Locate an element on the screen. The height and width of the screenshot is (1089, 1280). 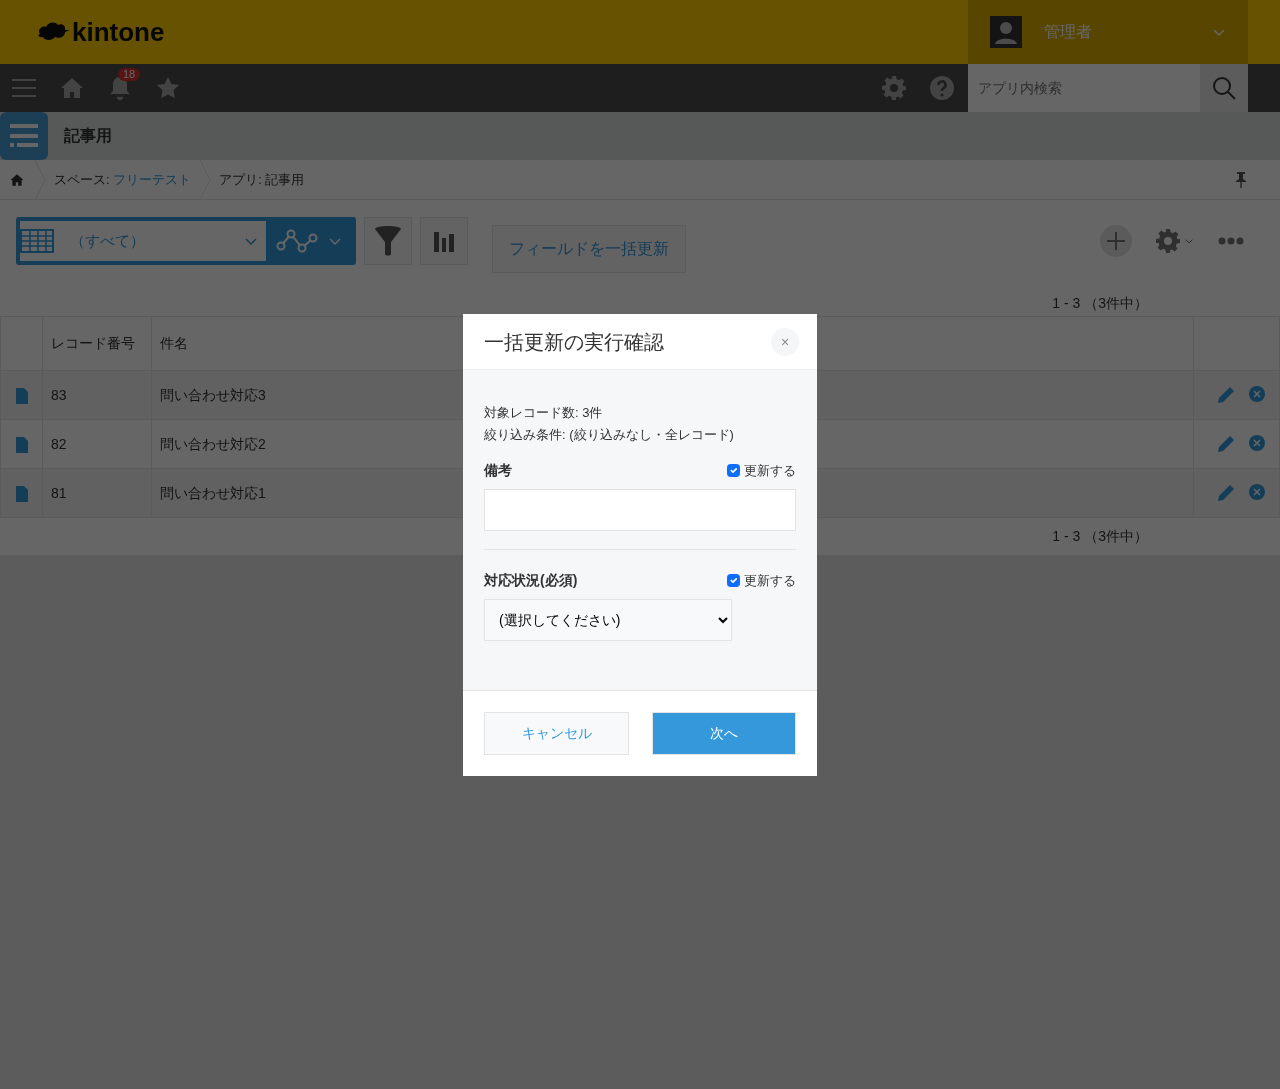
column-header: レコード番号 is located at coordinates (97, 343).